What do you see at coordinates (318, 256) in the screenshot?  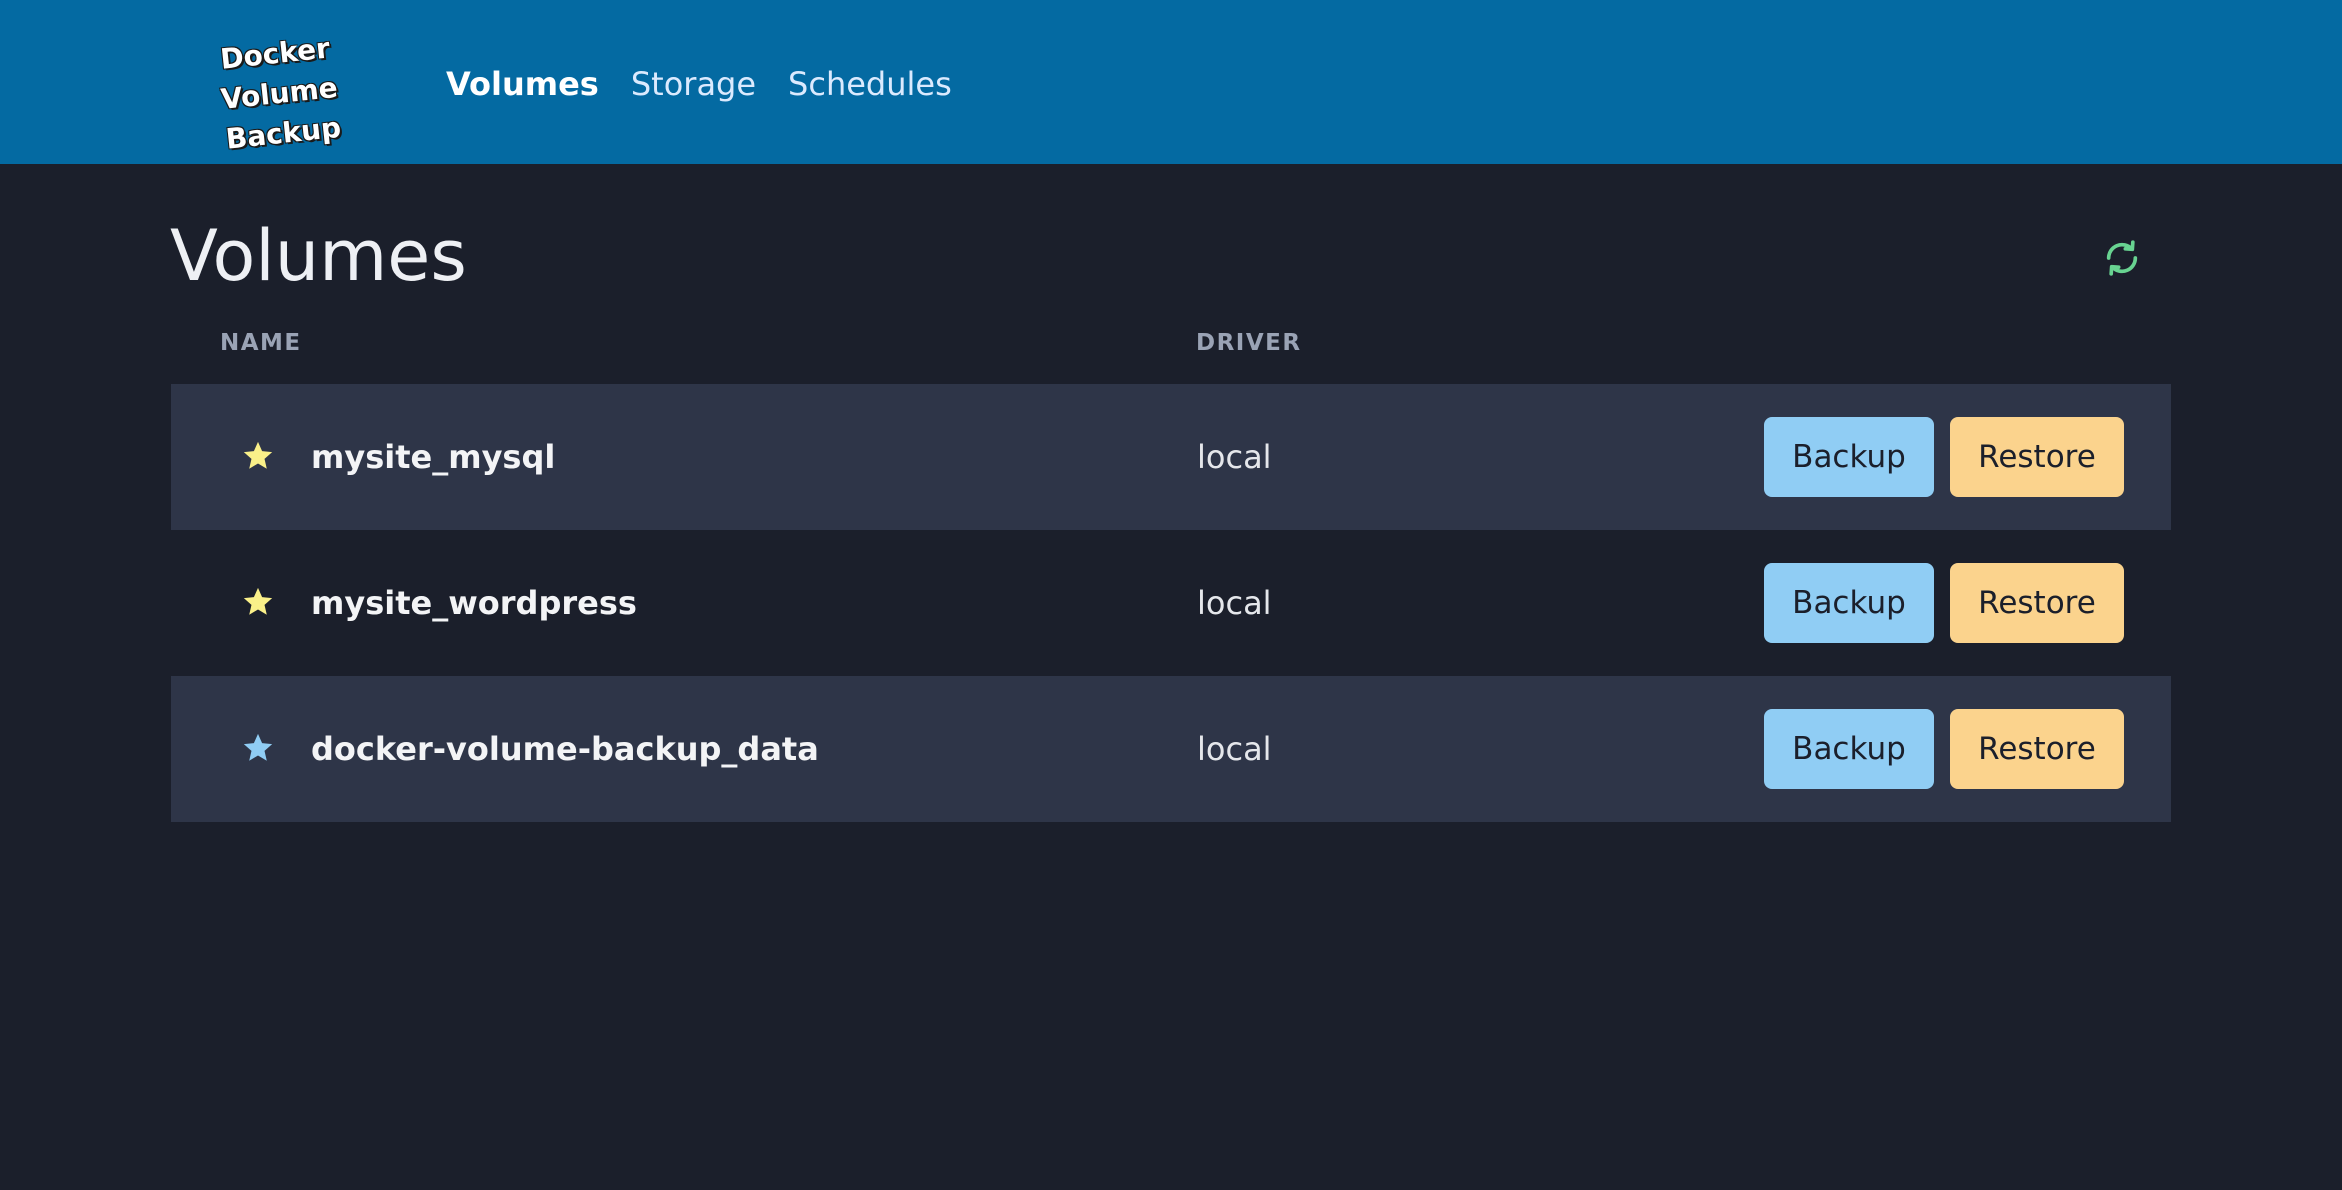 I see `page-title: Volumes` at bounding box center [318, 256].